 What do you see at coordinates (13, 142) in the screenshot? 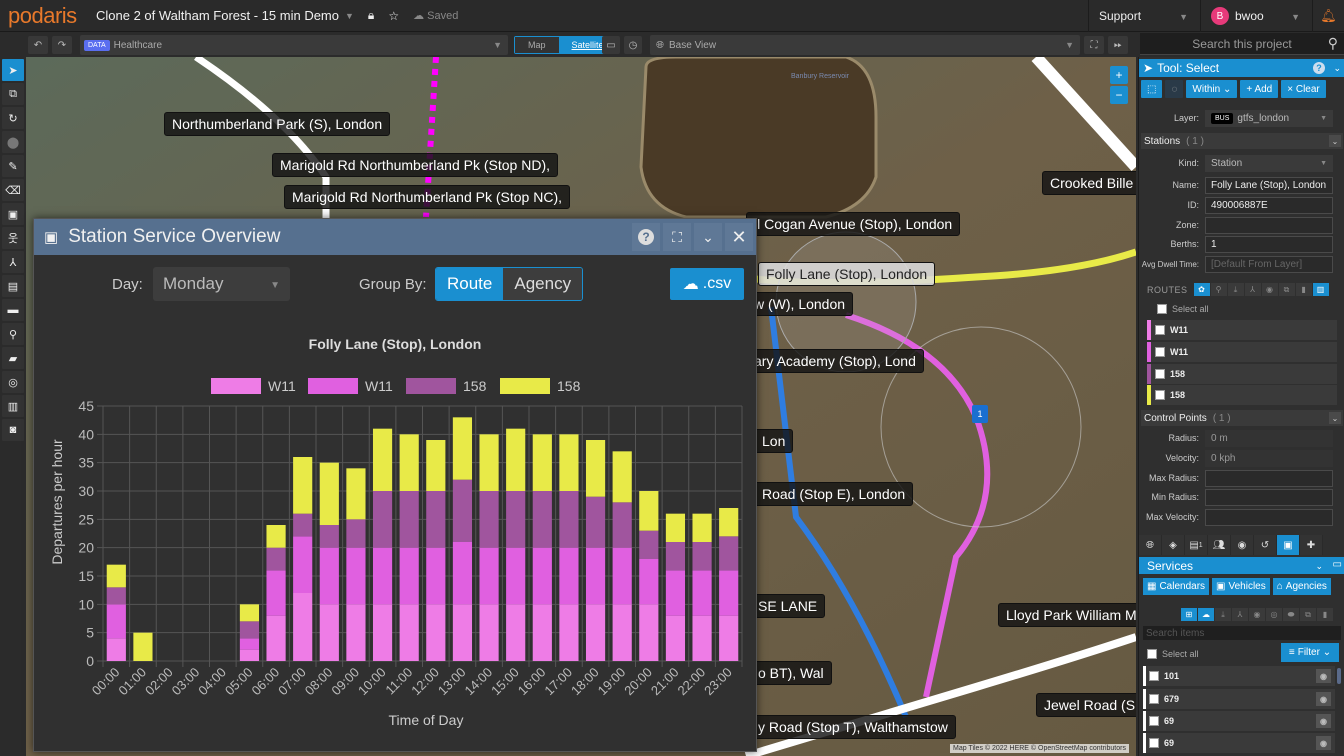
I see `pin-tool-icon: ⬤` at bounding box center [13, 142].